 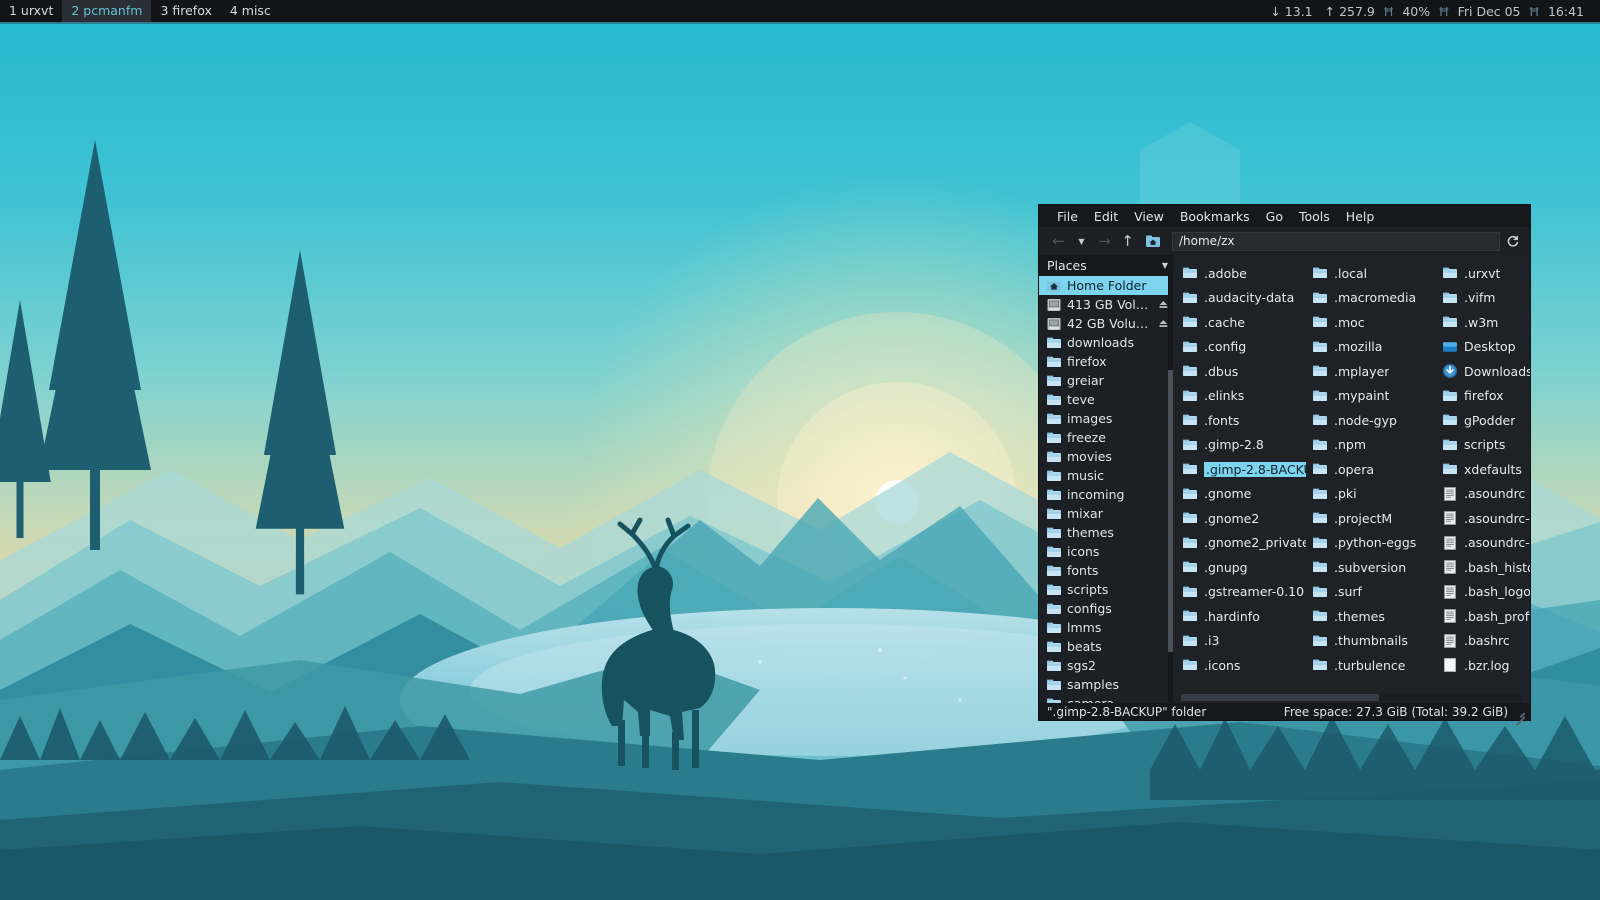 What do you see at coordinates (1484, 420) in the screenshot?
I see `file-item: gPodder` at bounding box center [1484, 420].